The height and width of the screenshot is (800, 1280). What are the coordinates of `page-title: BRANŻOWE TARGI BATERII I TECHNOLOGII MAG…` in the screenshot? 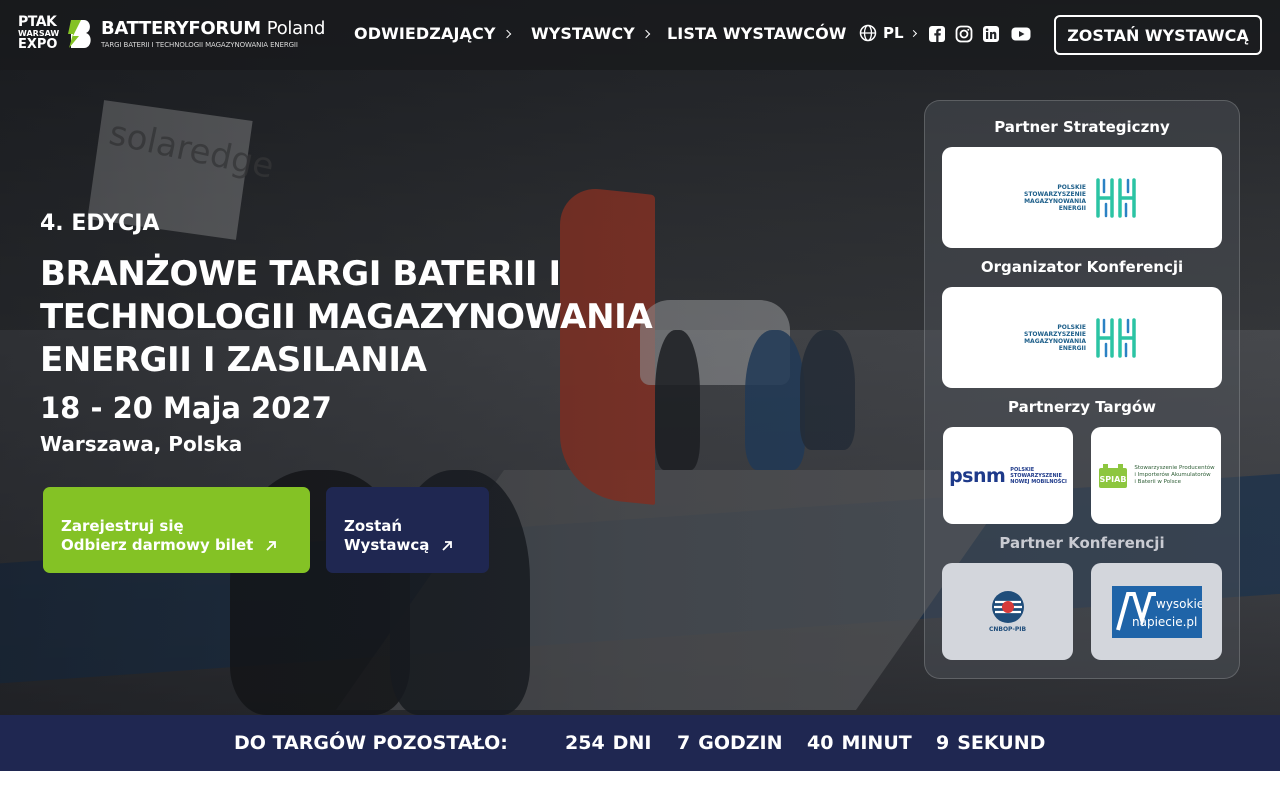 It's located at (380, 317).